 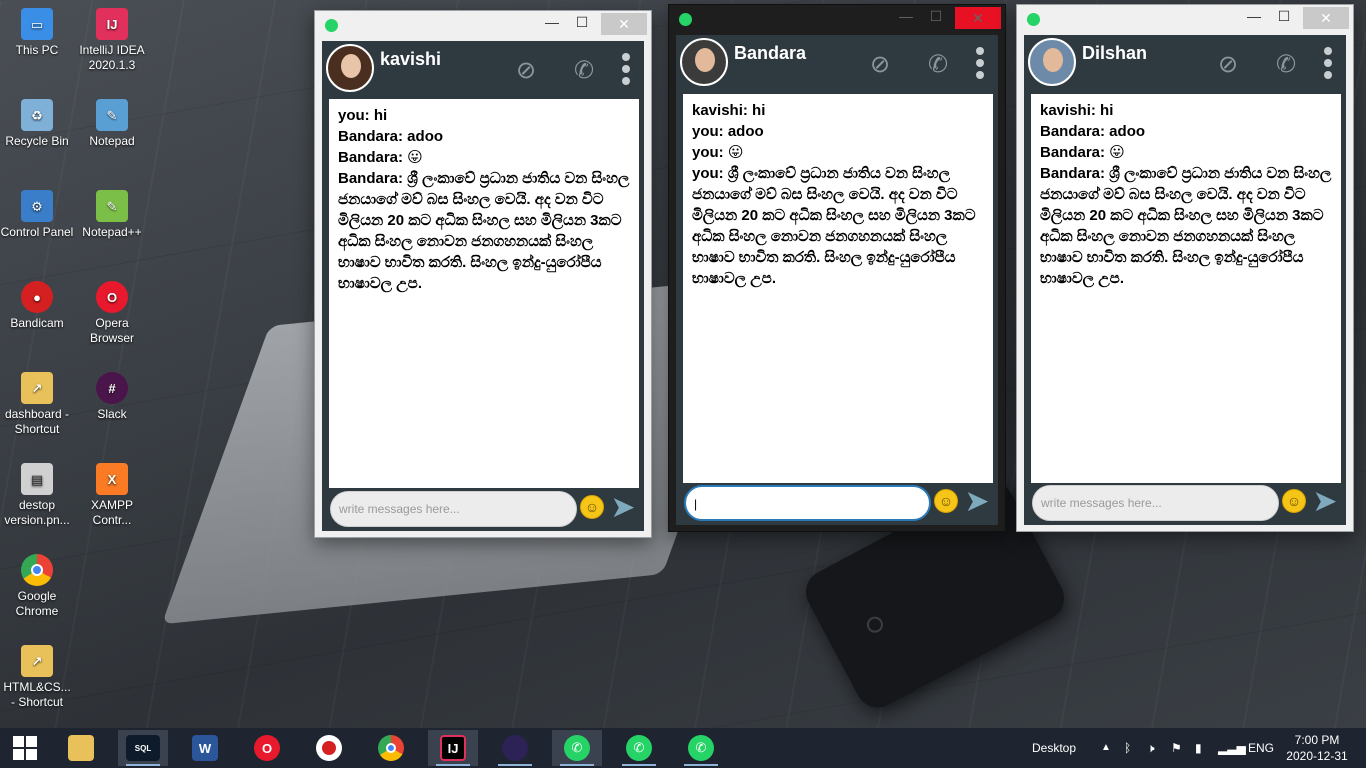 What do you see at coordinates (37, 421) in the screenshot?
I see `desktop-icon-label: dashboard - Shortcut` at bounding box center [37, 421].